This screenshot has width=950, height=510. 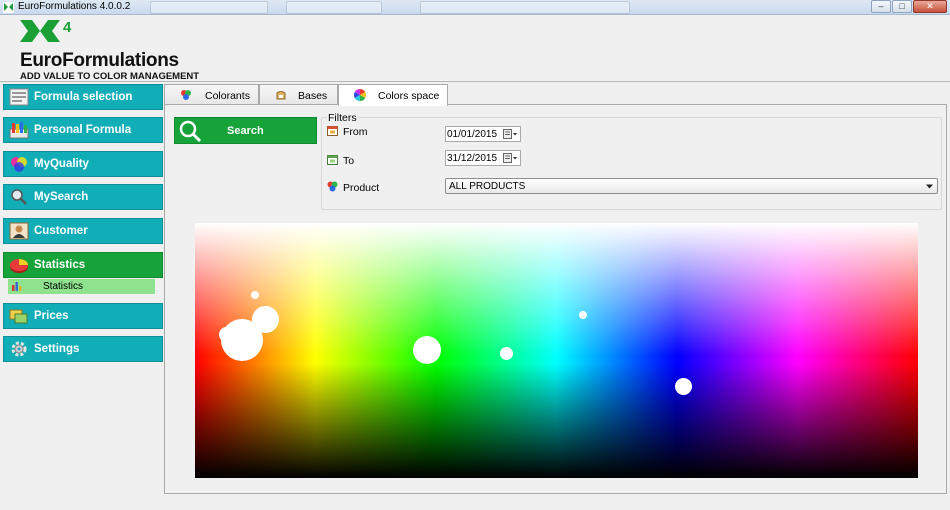 I want to click on sidebar-item-personal-formula: Personal Formula, so click(x=83, y=130).